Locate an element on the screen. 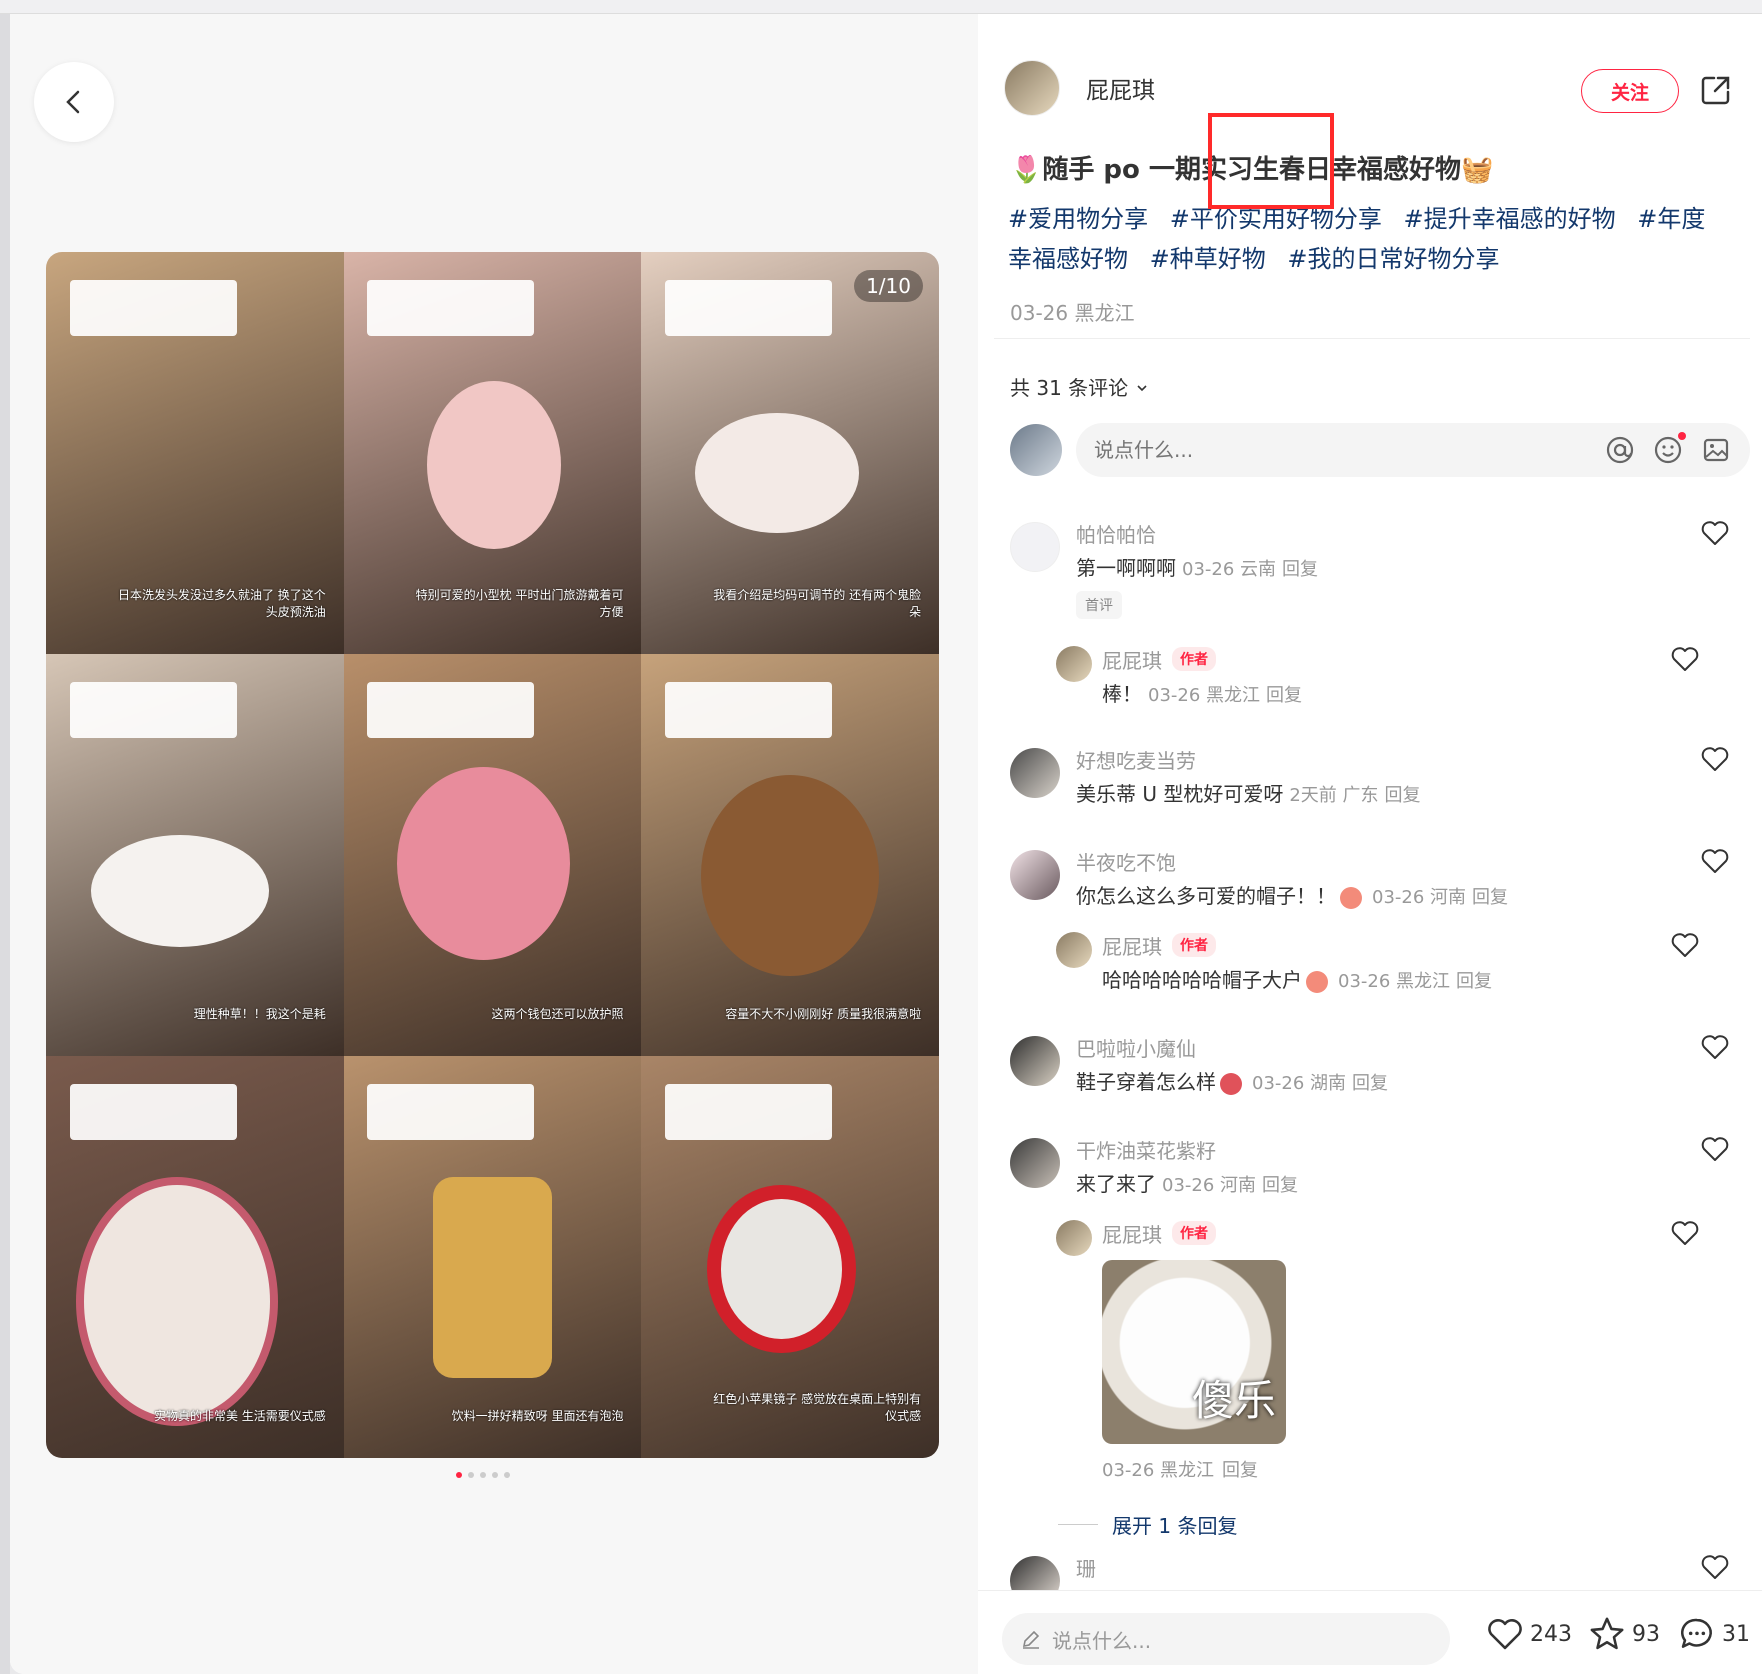  author-info: 屁屁琪 is located at coordinates (1079, 88).